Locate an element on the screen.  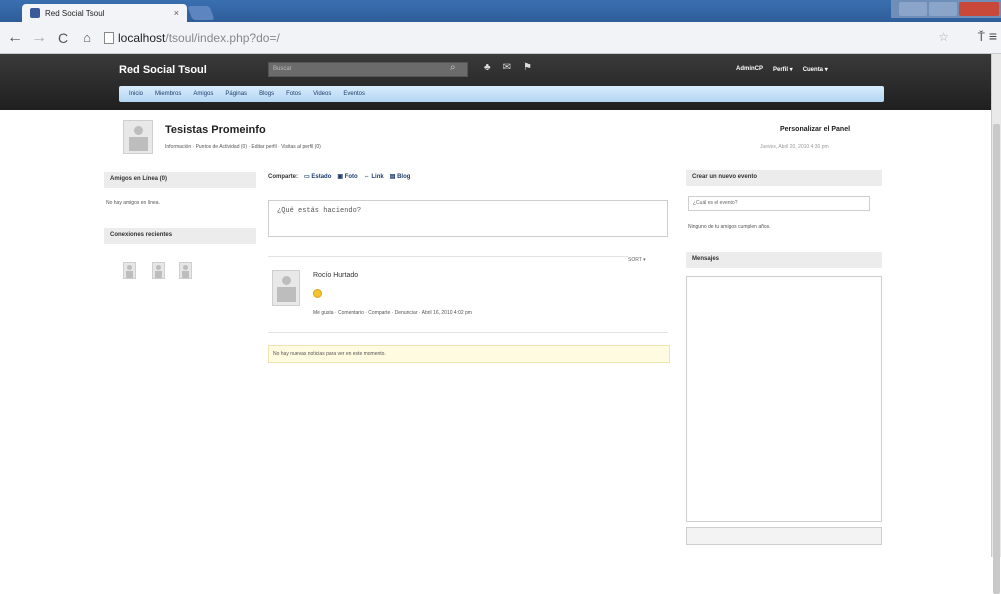
profile-avatar is located at coordinates (138, 137).